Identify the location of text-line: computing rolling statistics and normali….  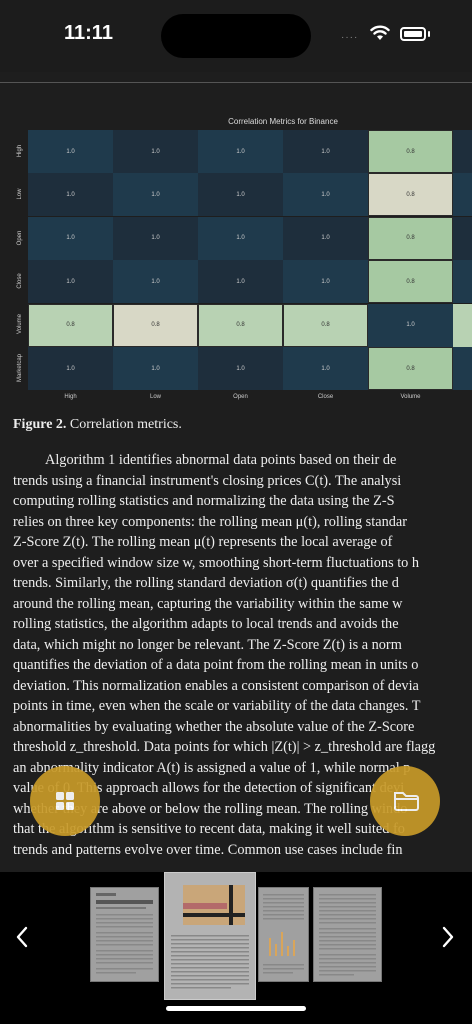
(204, 501).